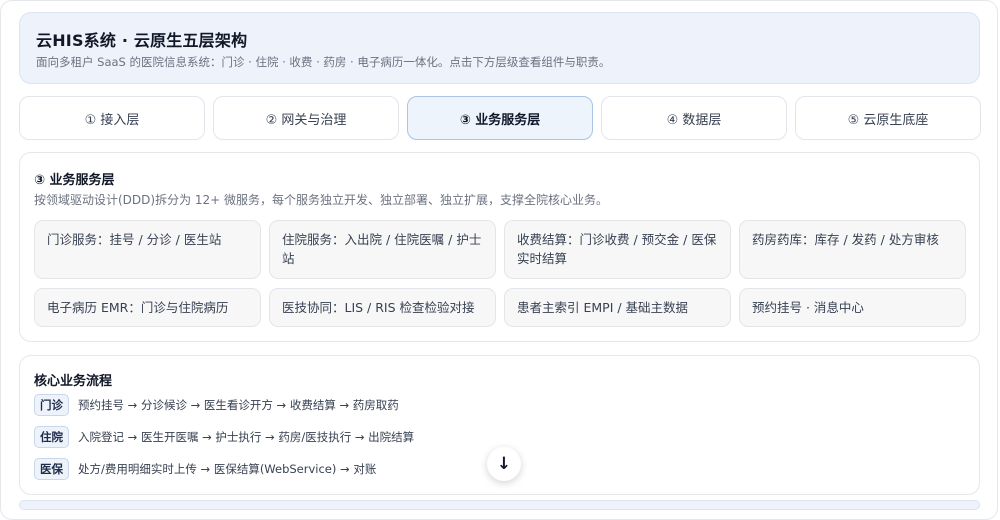  I want to click on service-label-cont: 站, so click(288, 258).